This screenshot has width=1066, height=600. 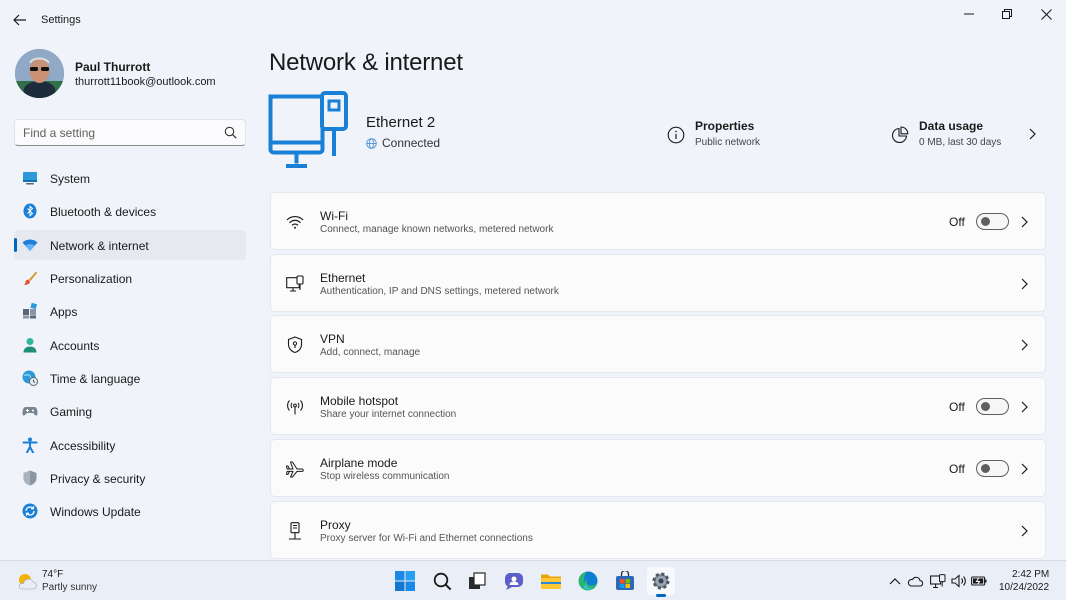 What do you see at coordinates (388, 414) in the screenshot?
I see `card-subtitle: Share your internet connection` at bounding box center [388, 414].